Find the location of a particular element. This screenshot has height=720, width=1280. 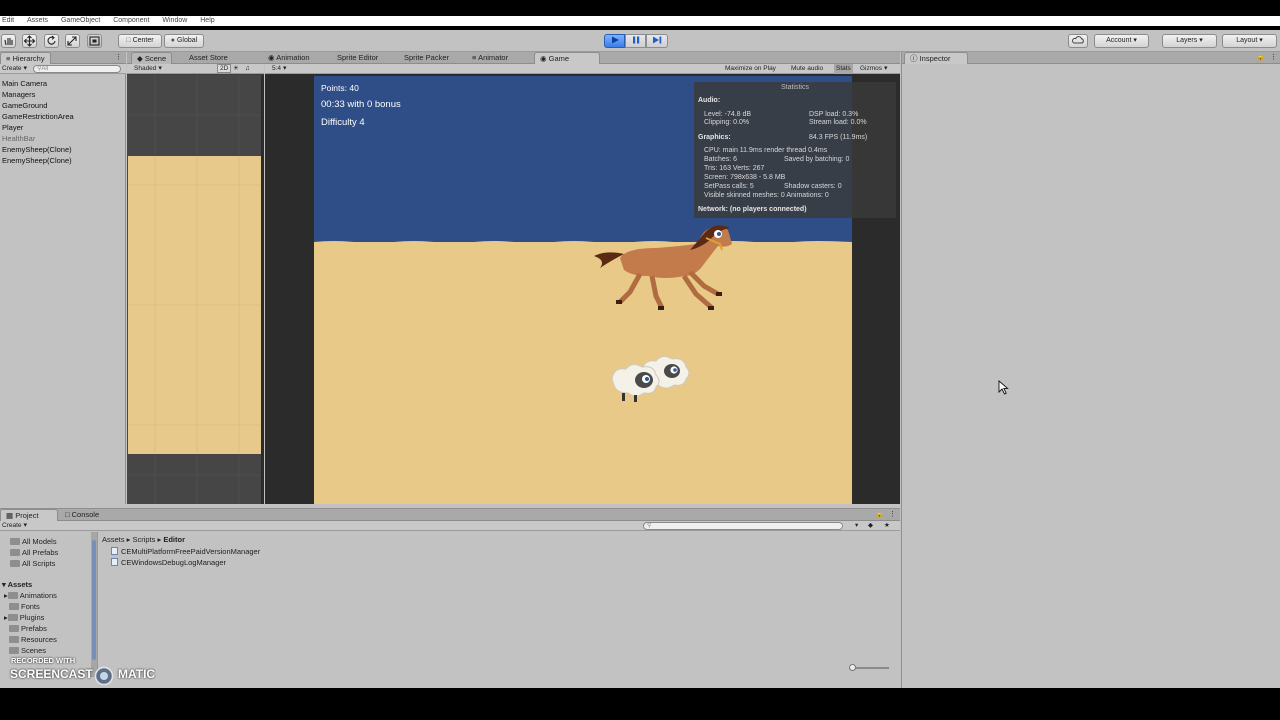

favorite-all-prefabs: All Prefabs is located at coordinates (34, 552).